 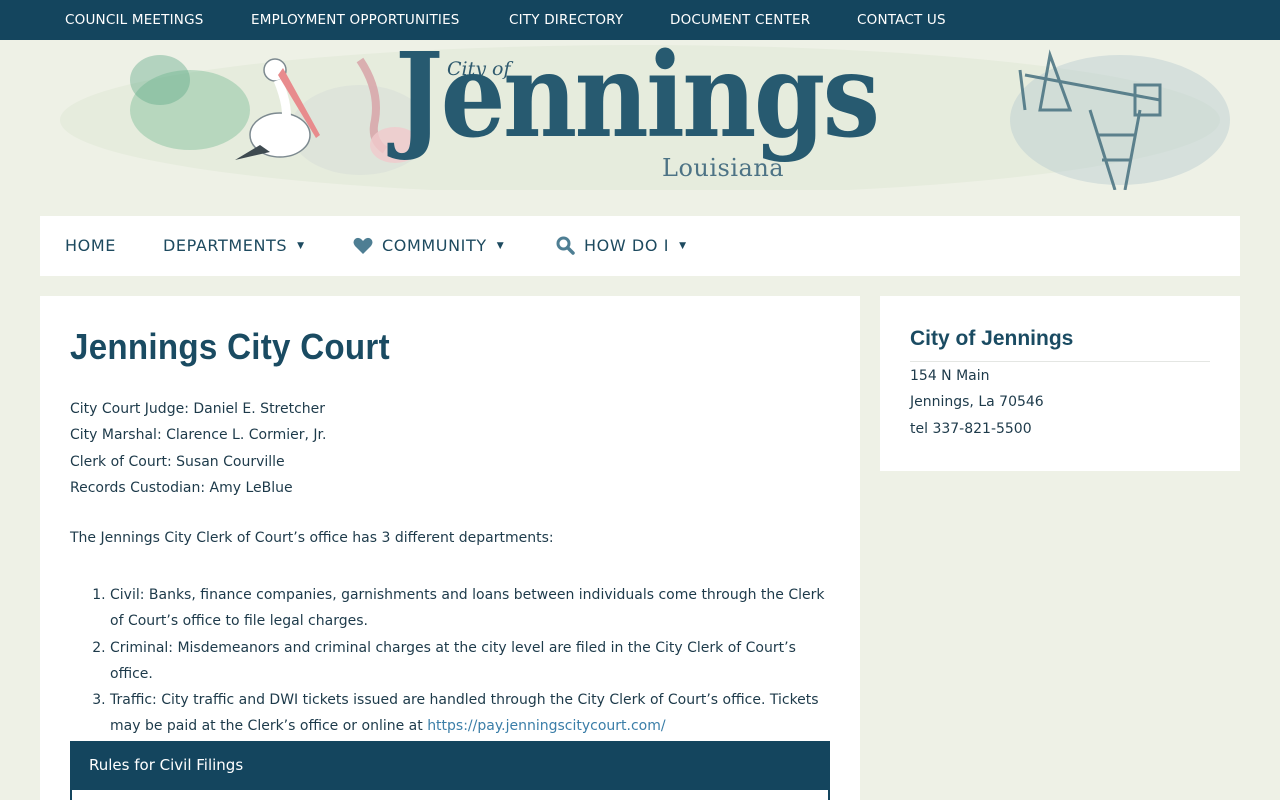 What do you see at coordinates (181, 487) in the screenshot?
I see `staff-line: Records Custodian: Amy LeBlue` at bounding box center [181, 487].